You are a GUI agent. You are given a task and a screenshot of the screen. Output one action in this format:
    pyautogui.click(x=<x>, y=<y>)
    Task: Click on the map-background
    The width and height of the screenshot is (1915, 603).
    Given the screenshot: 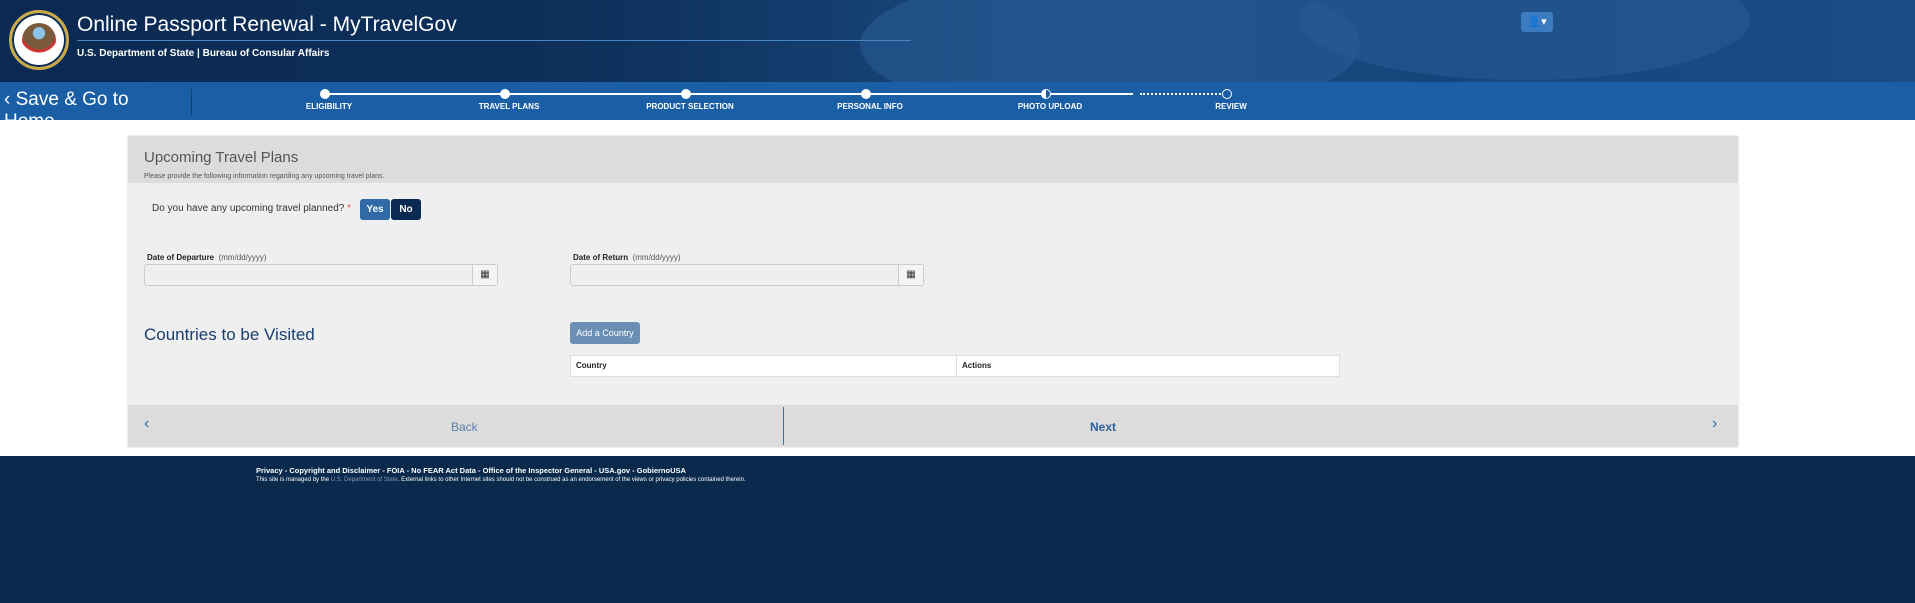 What is the action you would take?
    pyautogui.click(x=1110, y=41)
    